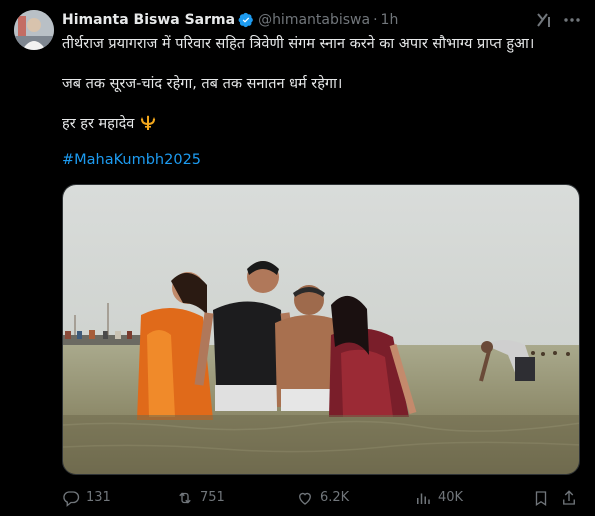  What do you see at coordinates (131, 160) in the screenshot?
I see `hashtag-link: #MahaKumbh2025` at bounding box center [131, 160].